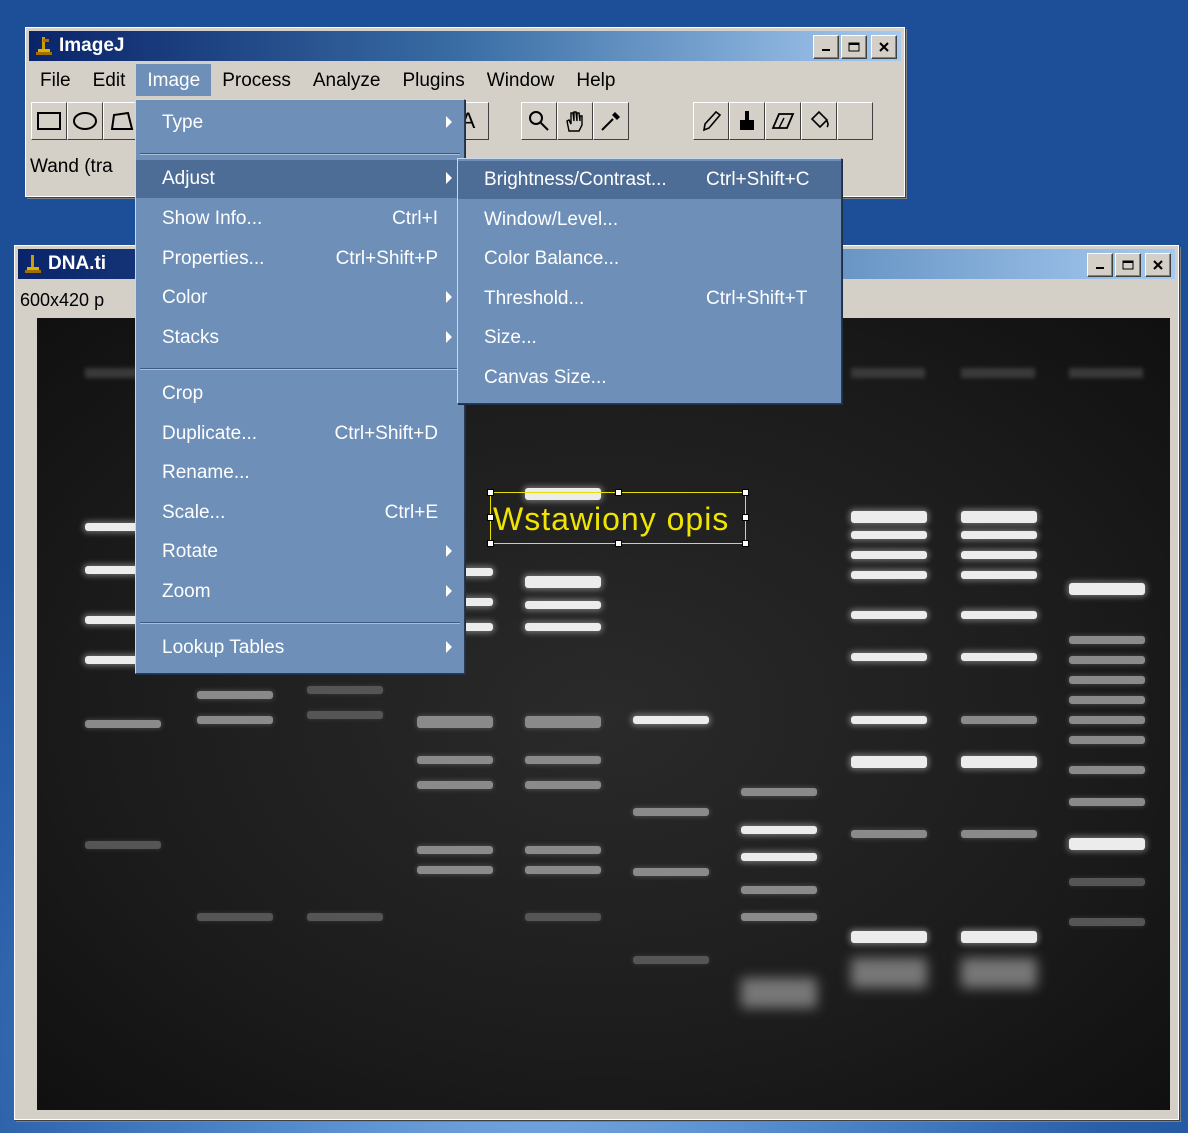 Image resolution: width=1188 pixels, height=1133 pixels. What do you see at coordinates (300, 648) in the screenshot?
I see `menu-item-lookup-tables: Lookup Tables` at bounding box center [300, 648].